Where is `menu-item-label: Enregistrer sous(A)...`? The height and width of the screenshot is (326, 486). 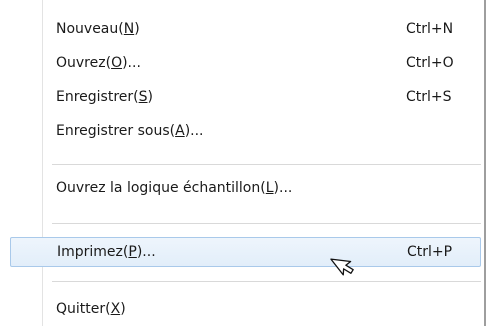 menu-item-label: Enregistrer sous(A)... is located at coordinates (130, 131).